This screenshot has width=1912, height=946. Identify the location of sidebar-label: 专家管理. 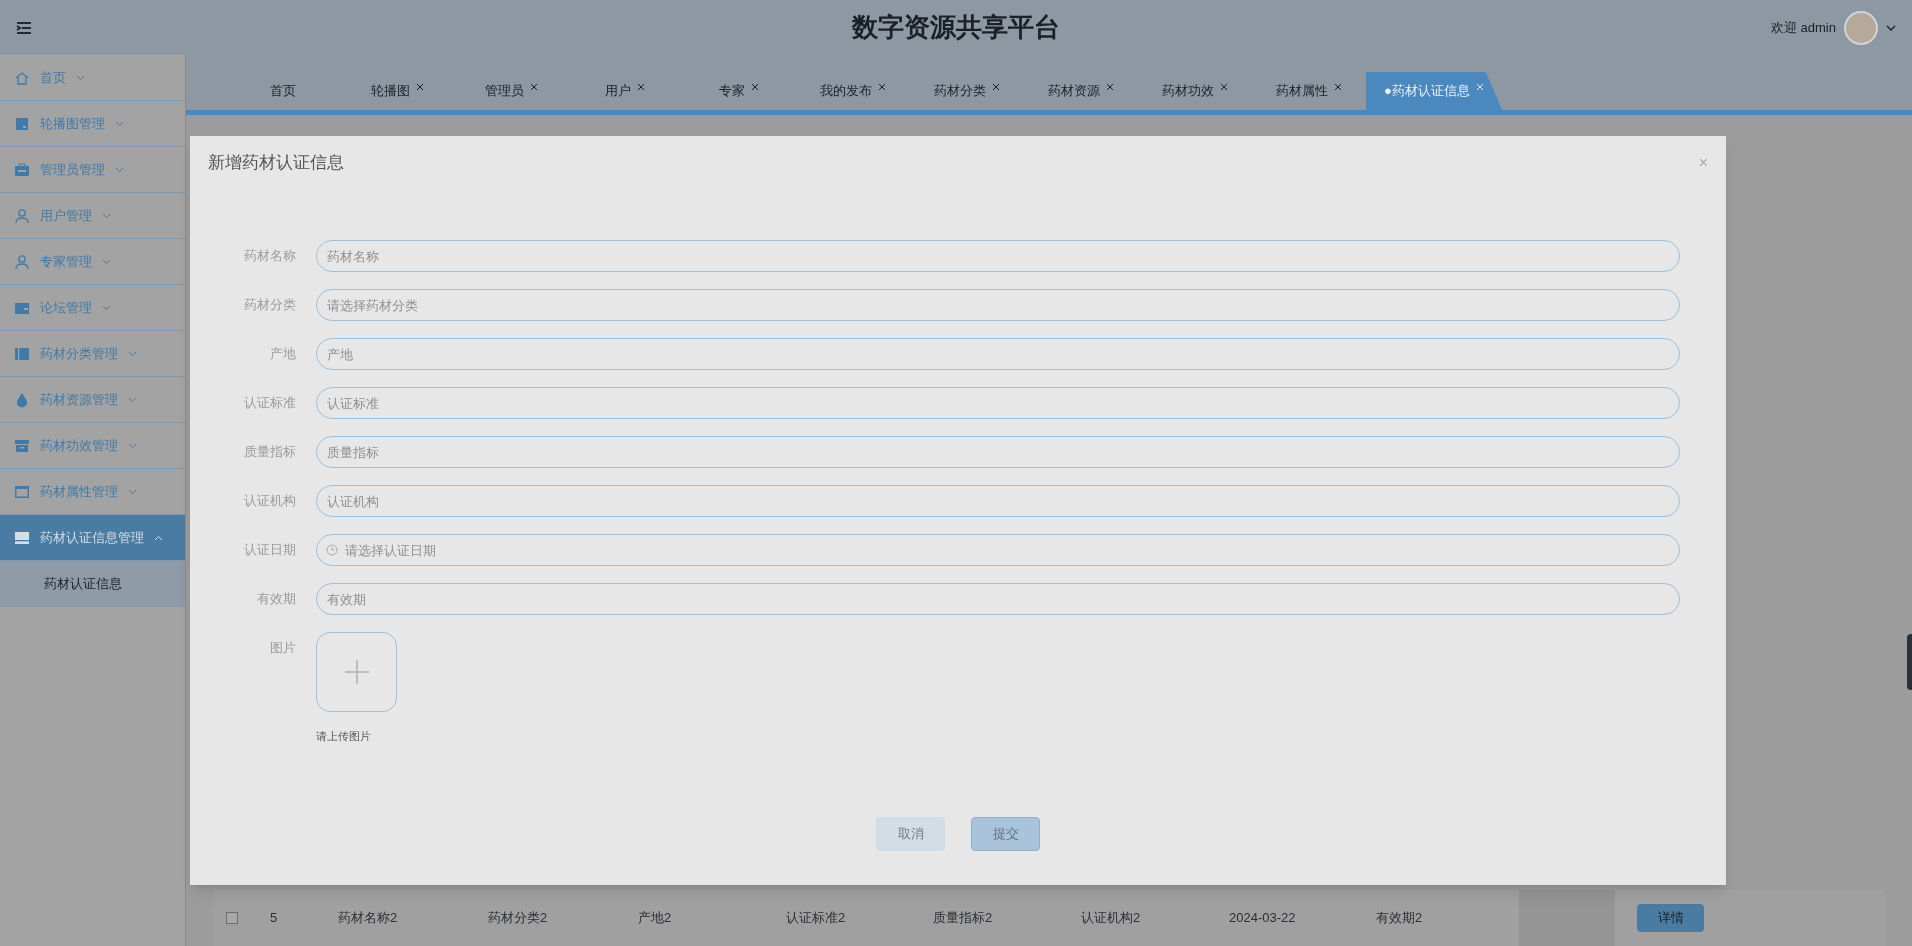
(66, 261).